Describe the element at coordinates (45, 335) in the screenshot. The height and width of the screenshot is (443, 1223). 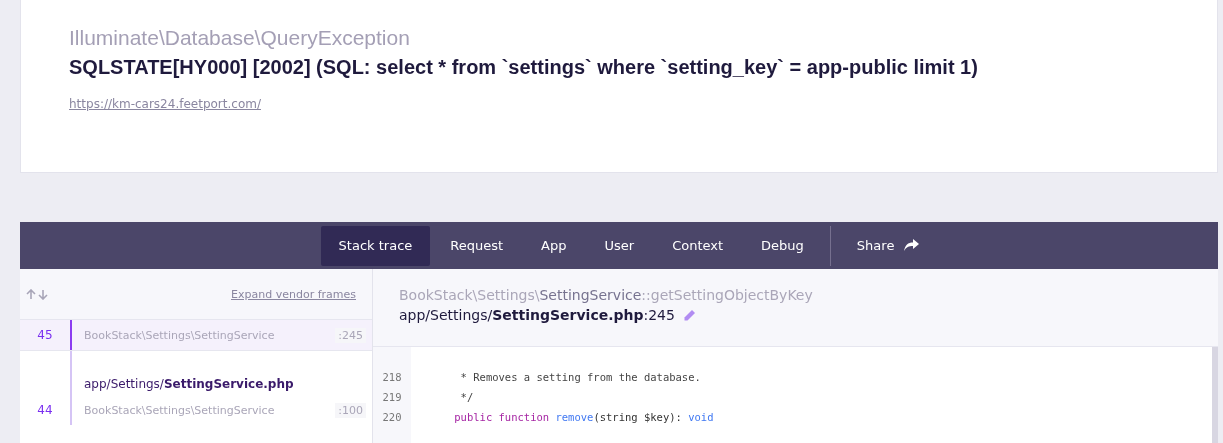
I see `frame-number: 45` at that location.